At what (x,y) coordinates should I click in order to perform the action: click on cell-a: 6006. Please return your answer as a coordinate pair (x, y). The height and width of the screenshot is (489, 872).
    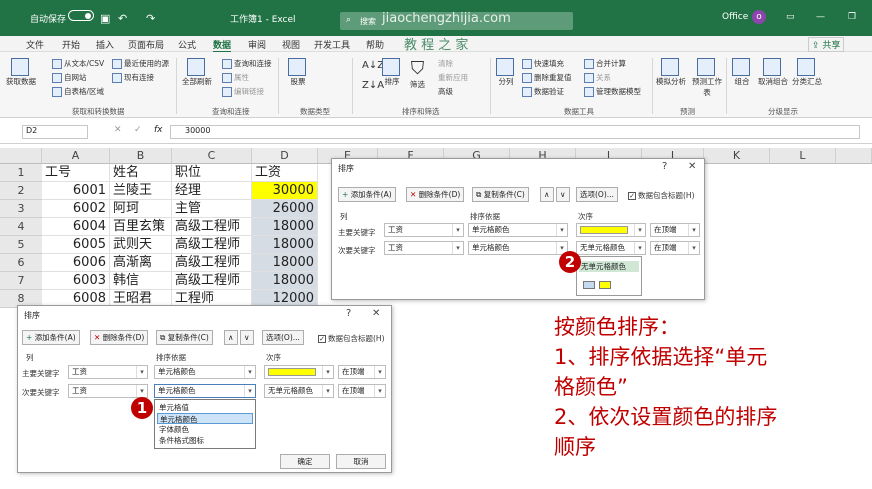
    Looking at the image, I should click on (76, 263).